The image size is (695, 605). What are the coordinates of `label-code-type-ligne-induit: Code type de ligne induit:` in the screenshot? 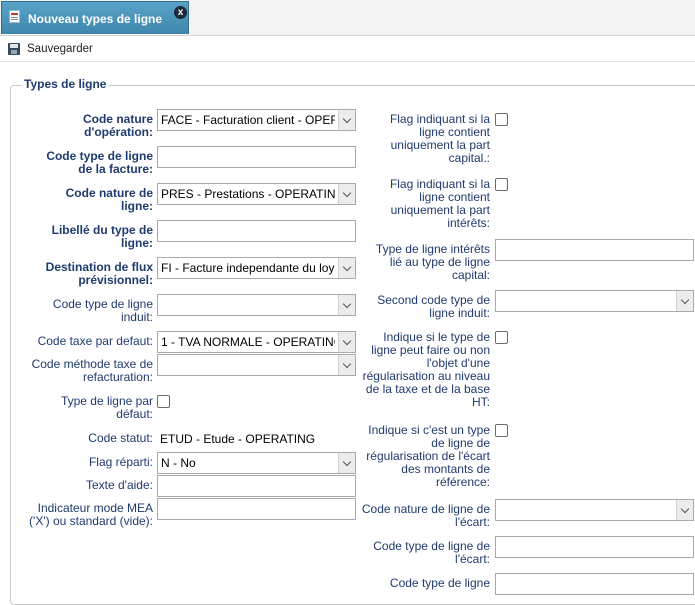 It's located at (102, 310).